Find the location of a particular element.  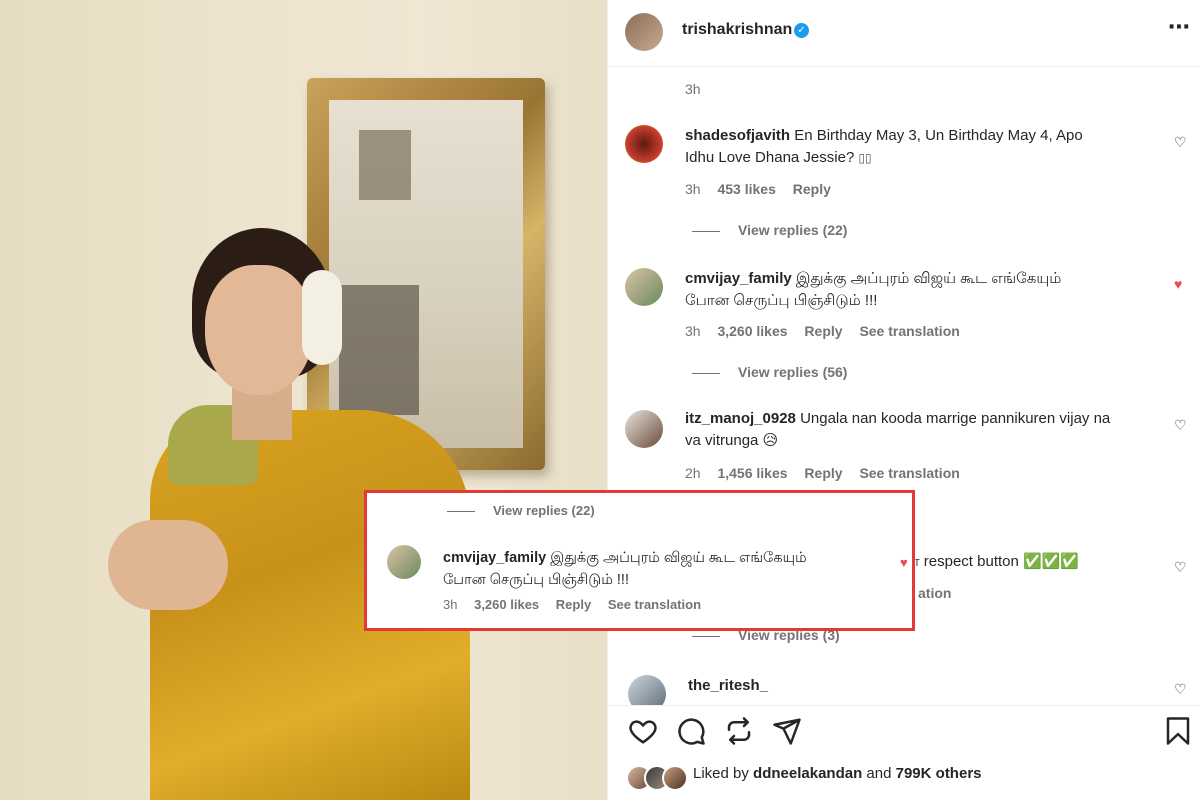

woman-face is located at coordinates (259, 330).